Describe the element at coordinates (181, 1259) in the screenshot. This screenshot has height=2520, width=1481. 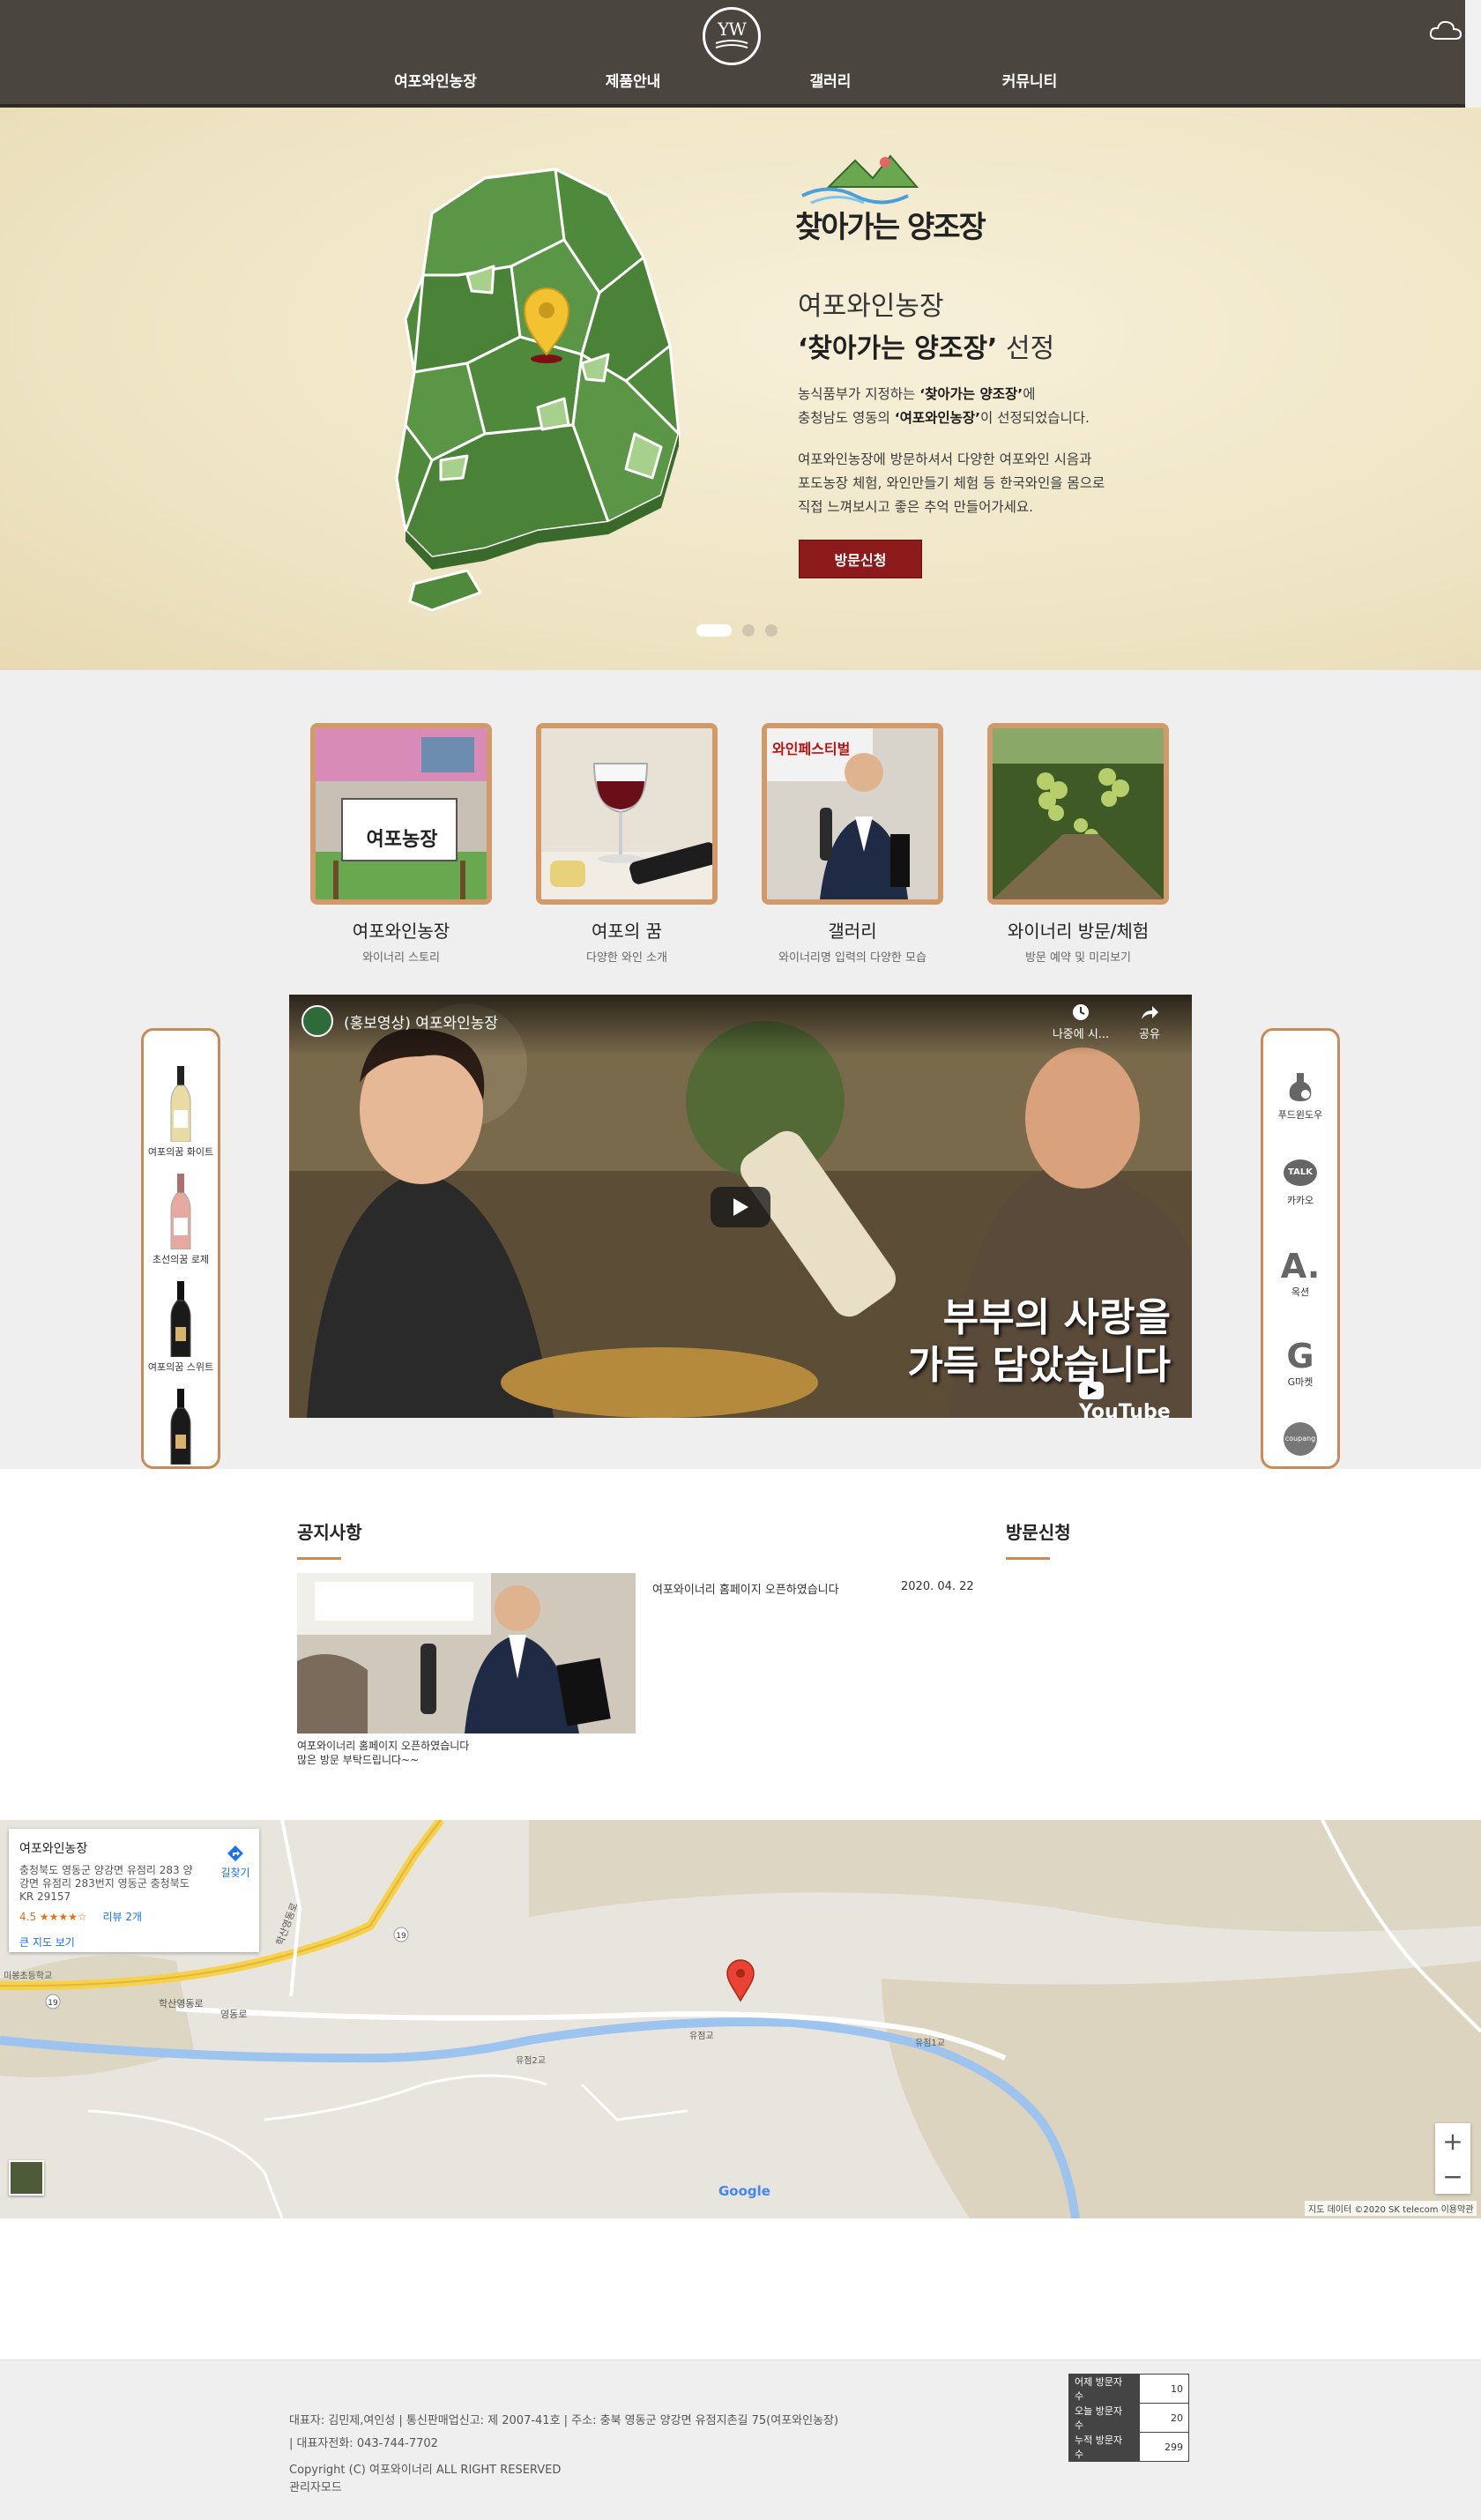
I see `wine-item-rose-label: 초선의꿈 로제` at that location.